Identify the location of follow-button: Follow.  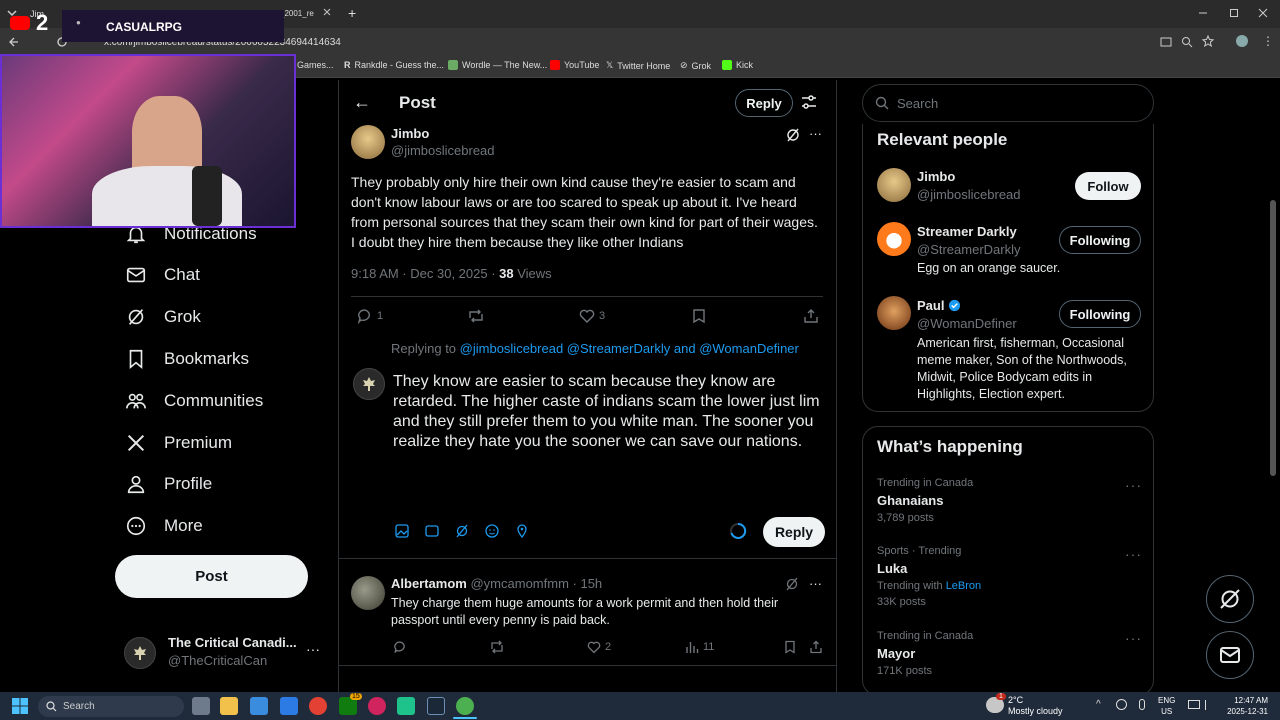
(1108, 186).